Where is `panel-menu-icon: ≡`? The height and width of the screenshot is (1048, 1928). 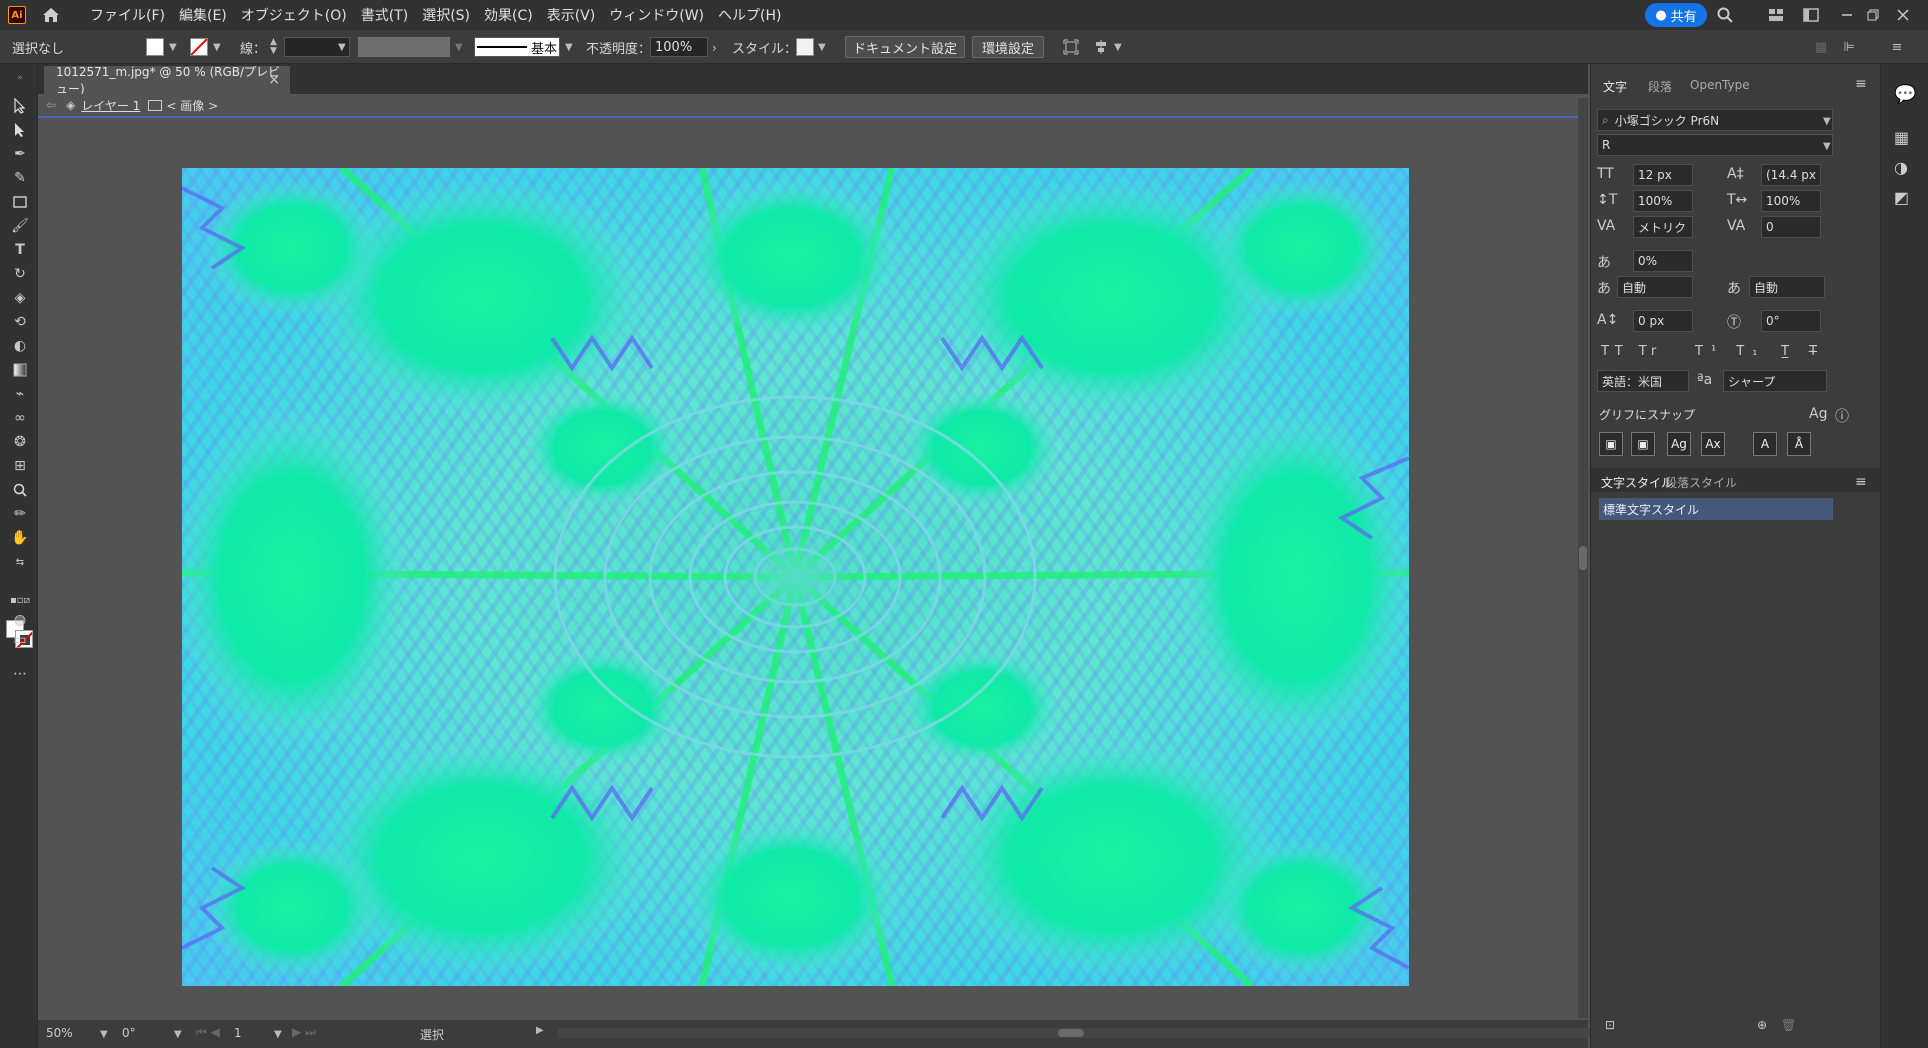
panel-menu-icon: ≡ is located at coordinates (1861, 84).